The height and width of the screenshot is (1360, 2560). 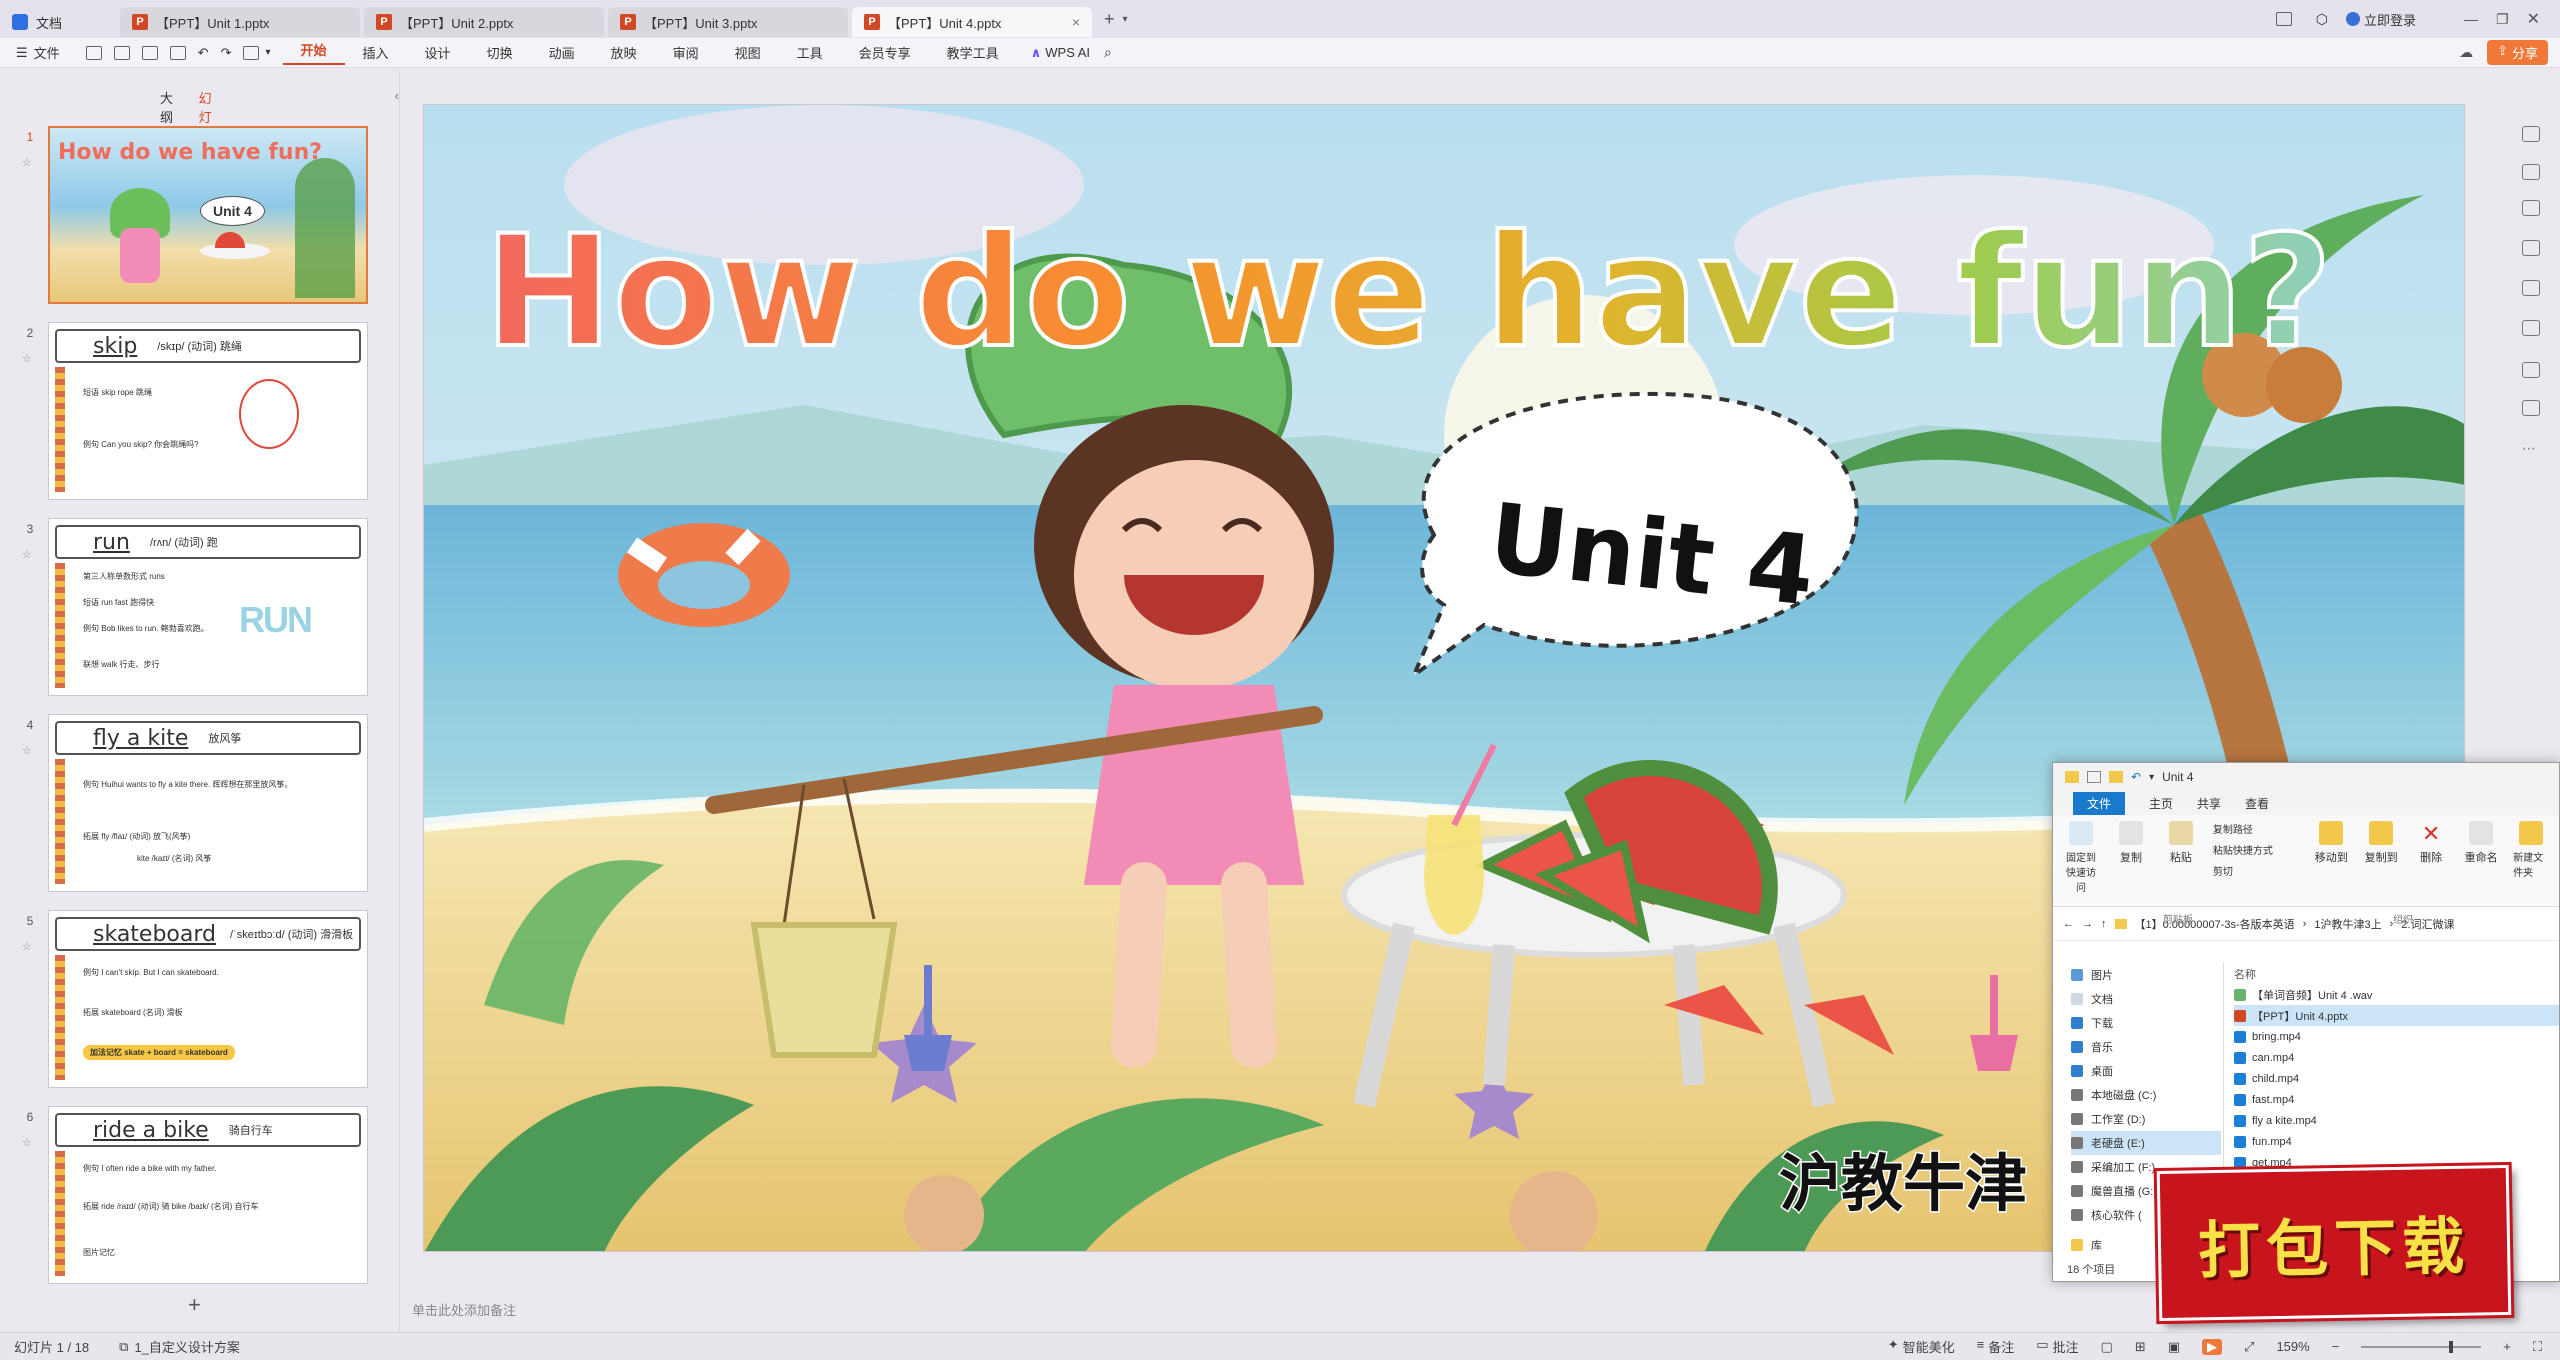 What do you see at coordinates (2517, 52) in the screenshot?
I see `share-button: ⇪ 分享` at bounding box center [2517, 52].